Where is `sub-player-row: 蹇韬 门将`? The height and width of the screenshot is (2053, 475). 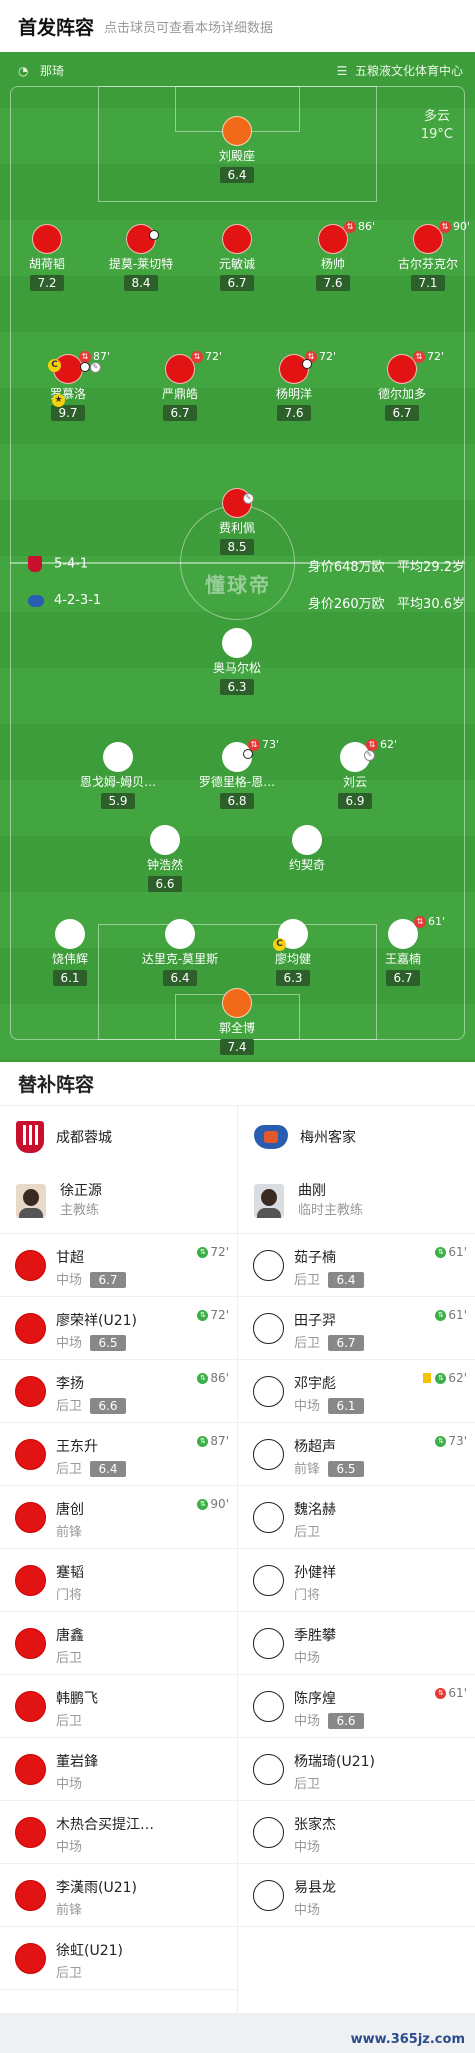 sub-player-row: 蹇韬 门将 is located at coordinates (118, 1580).